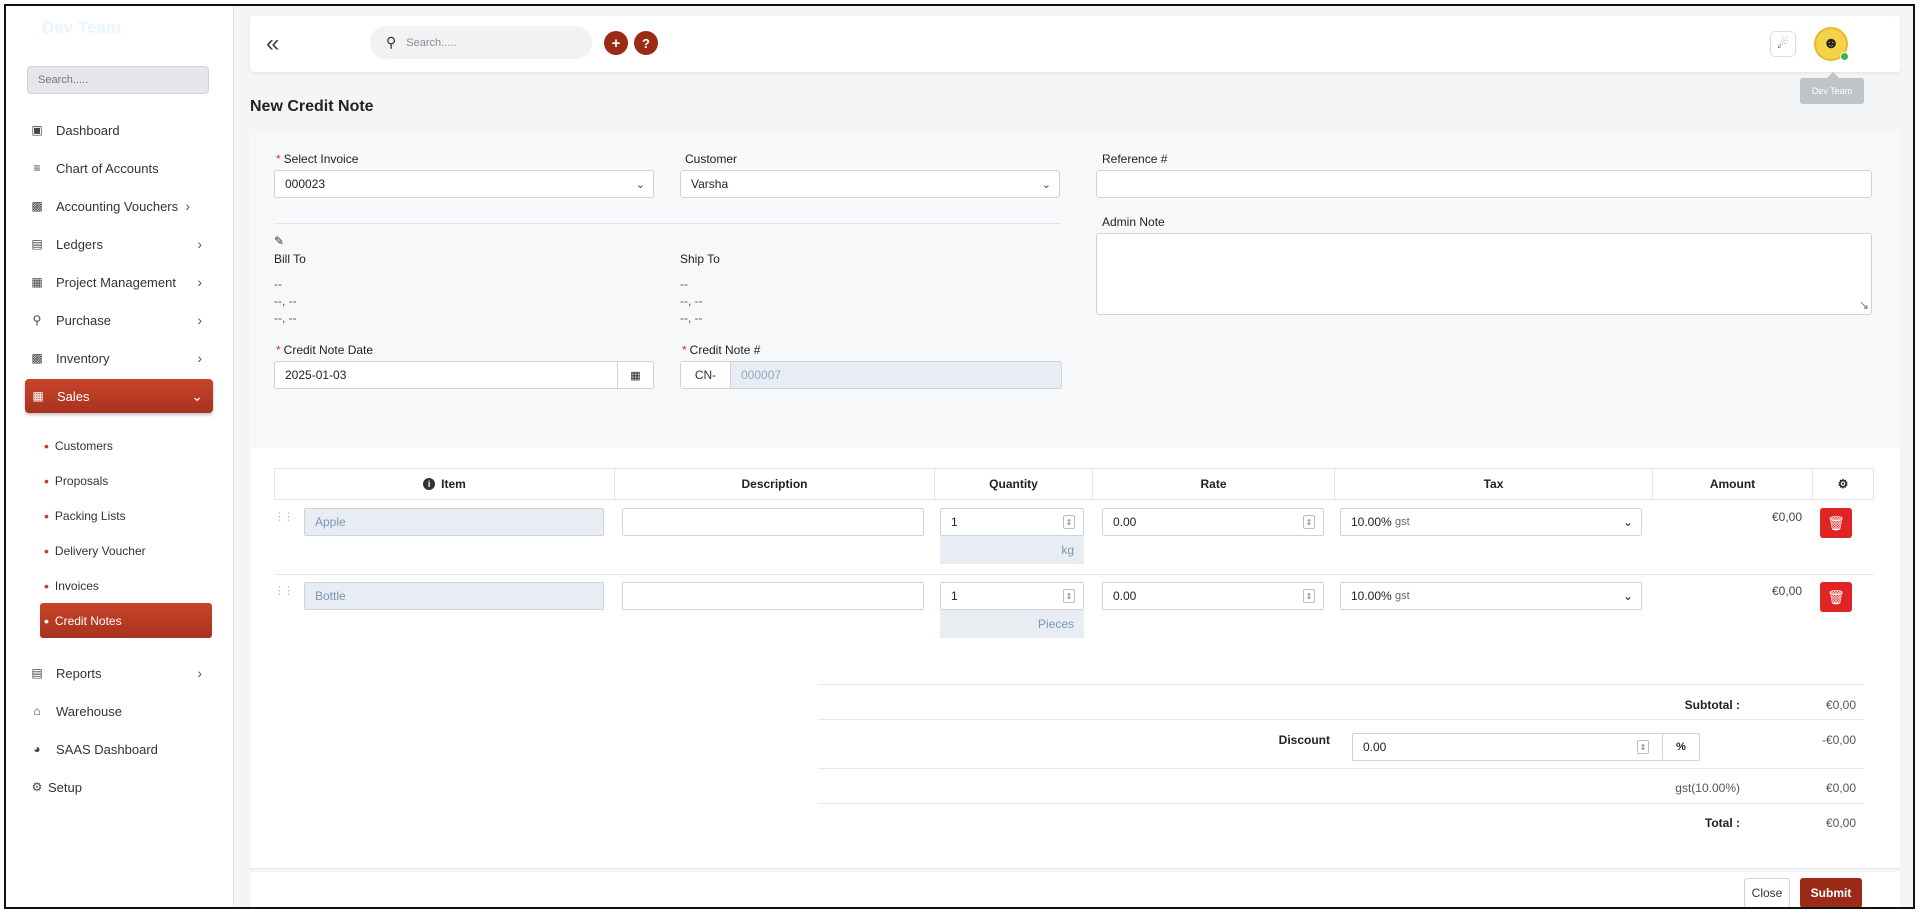 The width and height of the screenshot is (1920, 913). What do you see at coordinates (1707, 788) in the screenshot?
I see `tax-summary-label: gst(10.00%)` at bounding box center [1707, 788].